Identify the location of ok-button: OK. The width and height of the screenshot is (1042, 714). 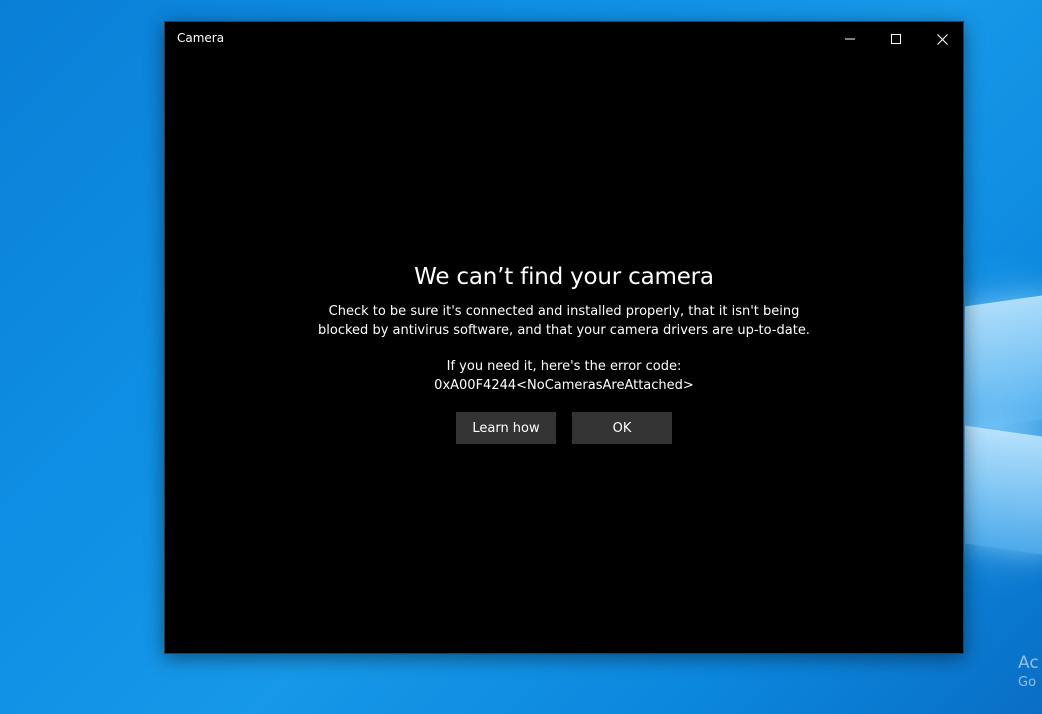
(622, 428).